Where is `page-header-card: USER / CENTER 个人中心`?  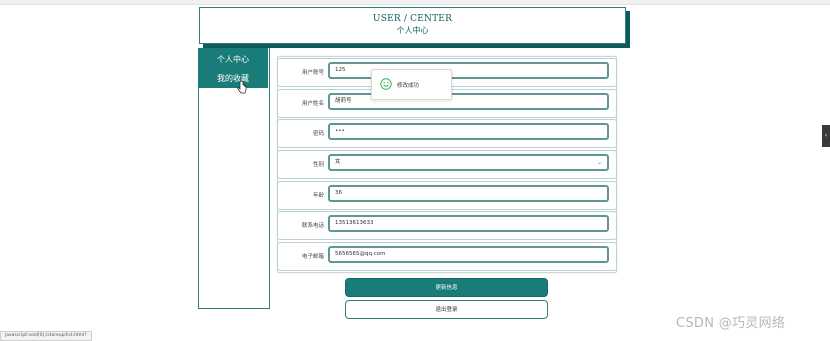 page-header-card: USER / CENTER 个人中心 is located at coordinates (412, 25).